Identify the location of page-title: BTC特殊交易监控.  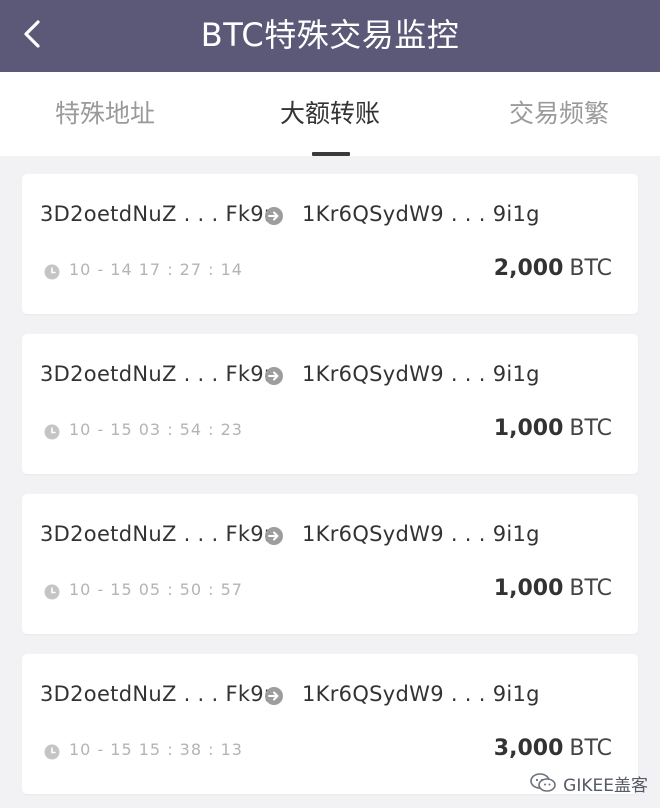
(330, 35).